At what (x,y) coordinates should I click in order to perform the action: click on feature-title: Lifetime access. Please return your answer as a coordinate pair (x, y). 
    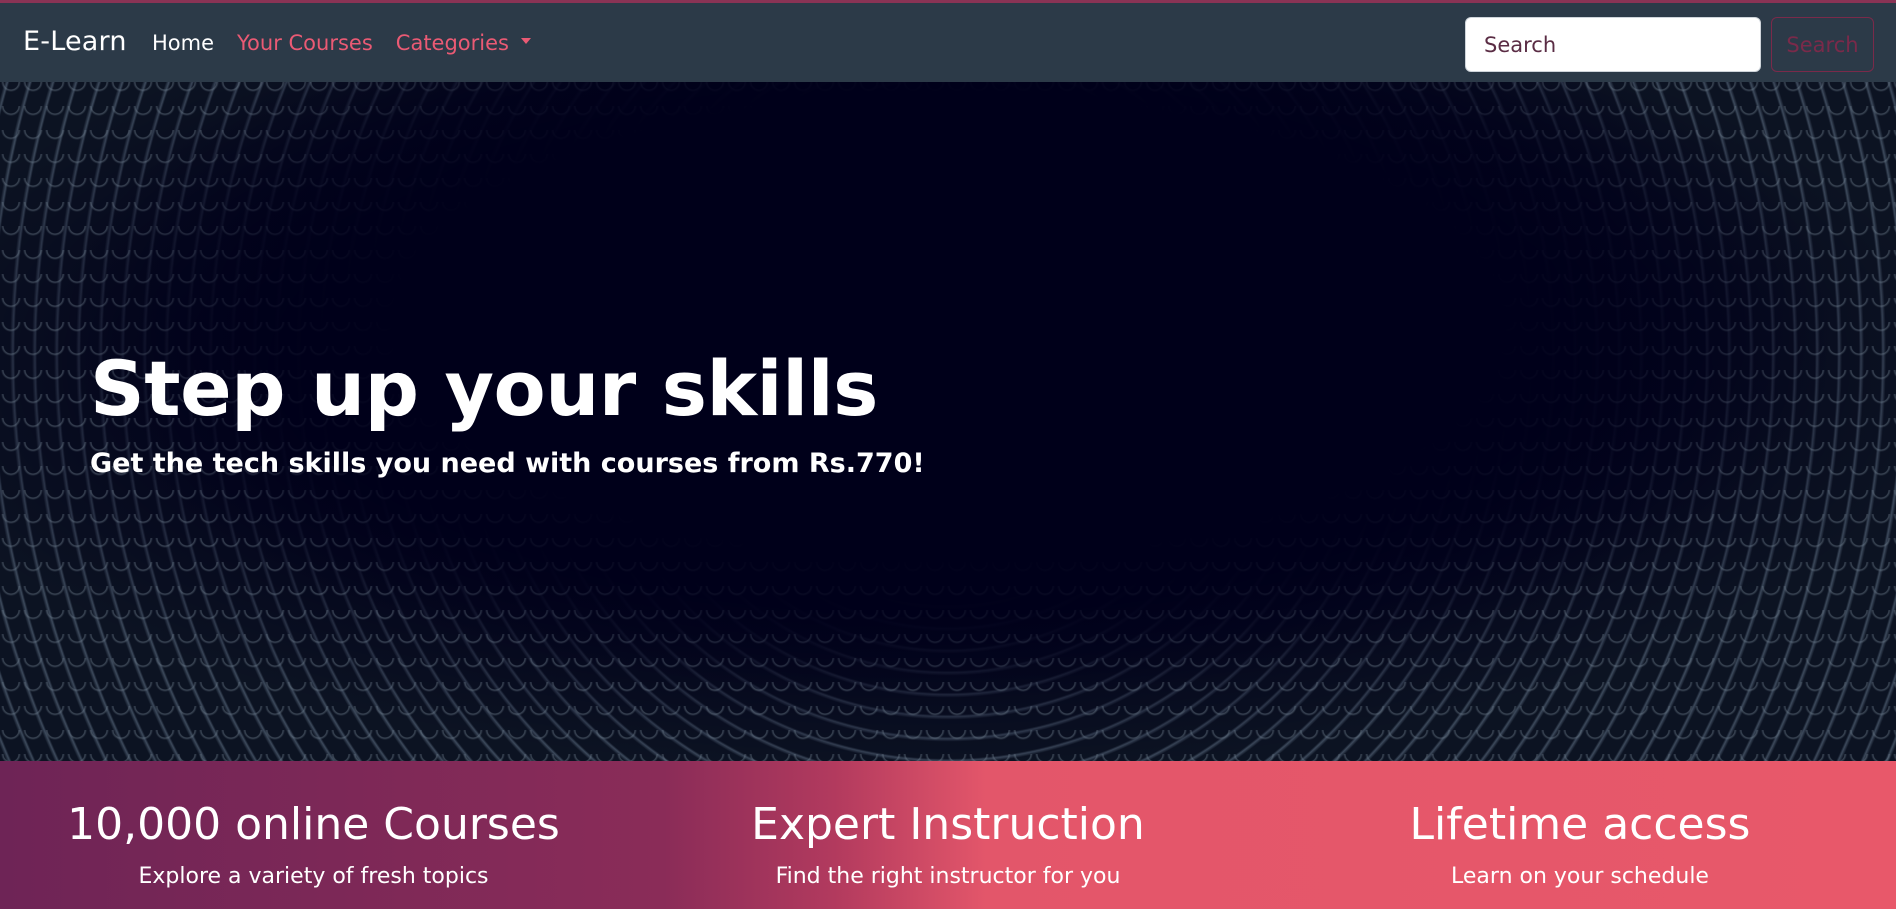
    Looking at the image, I should click on (1580, 824).